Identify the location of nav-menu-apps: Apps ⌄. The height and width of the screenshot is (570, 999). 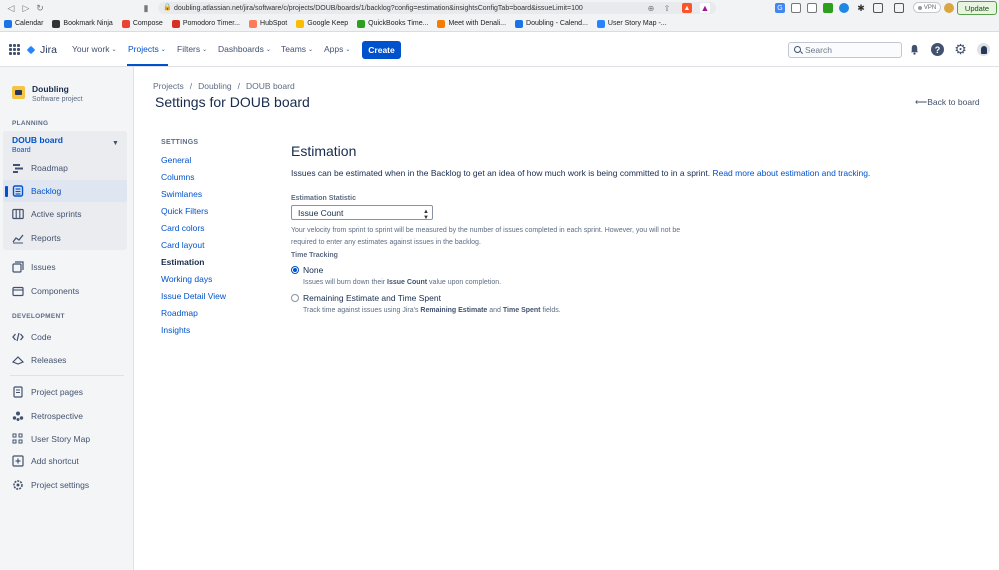
(337, 49).